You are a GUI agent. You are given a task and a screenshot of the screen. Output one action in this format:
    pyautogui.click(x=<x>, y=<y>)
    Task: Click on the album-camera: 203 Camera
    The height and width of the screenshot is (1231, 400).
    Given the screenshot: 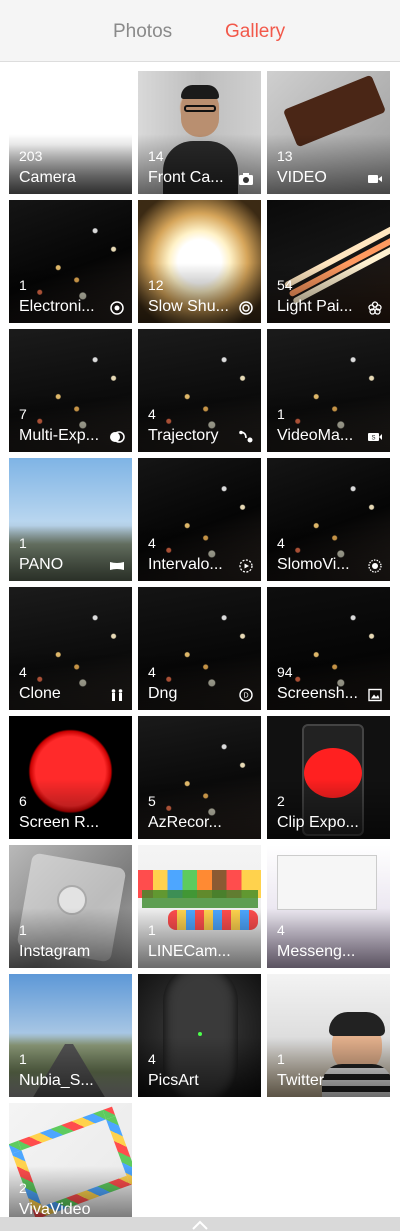 What is the action you would take?
    pyautogui.click(x=70, y=132)
    